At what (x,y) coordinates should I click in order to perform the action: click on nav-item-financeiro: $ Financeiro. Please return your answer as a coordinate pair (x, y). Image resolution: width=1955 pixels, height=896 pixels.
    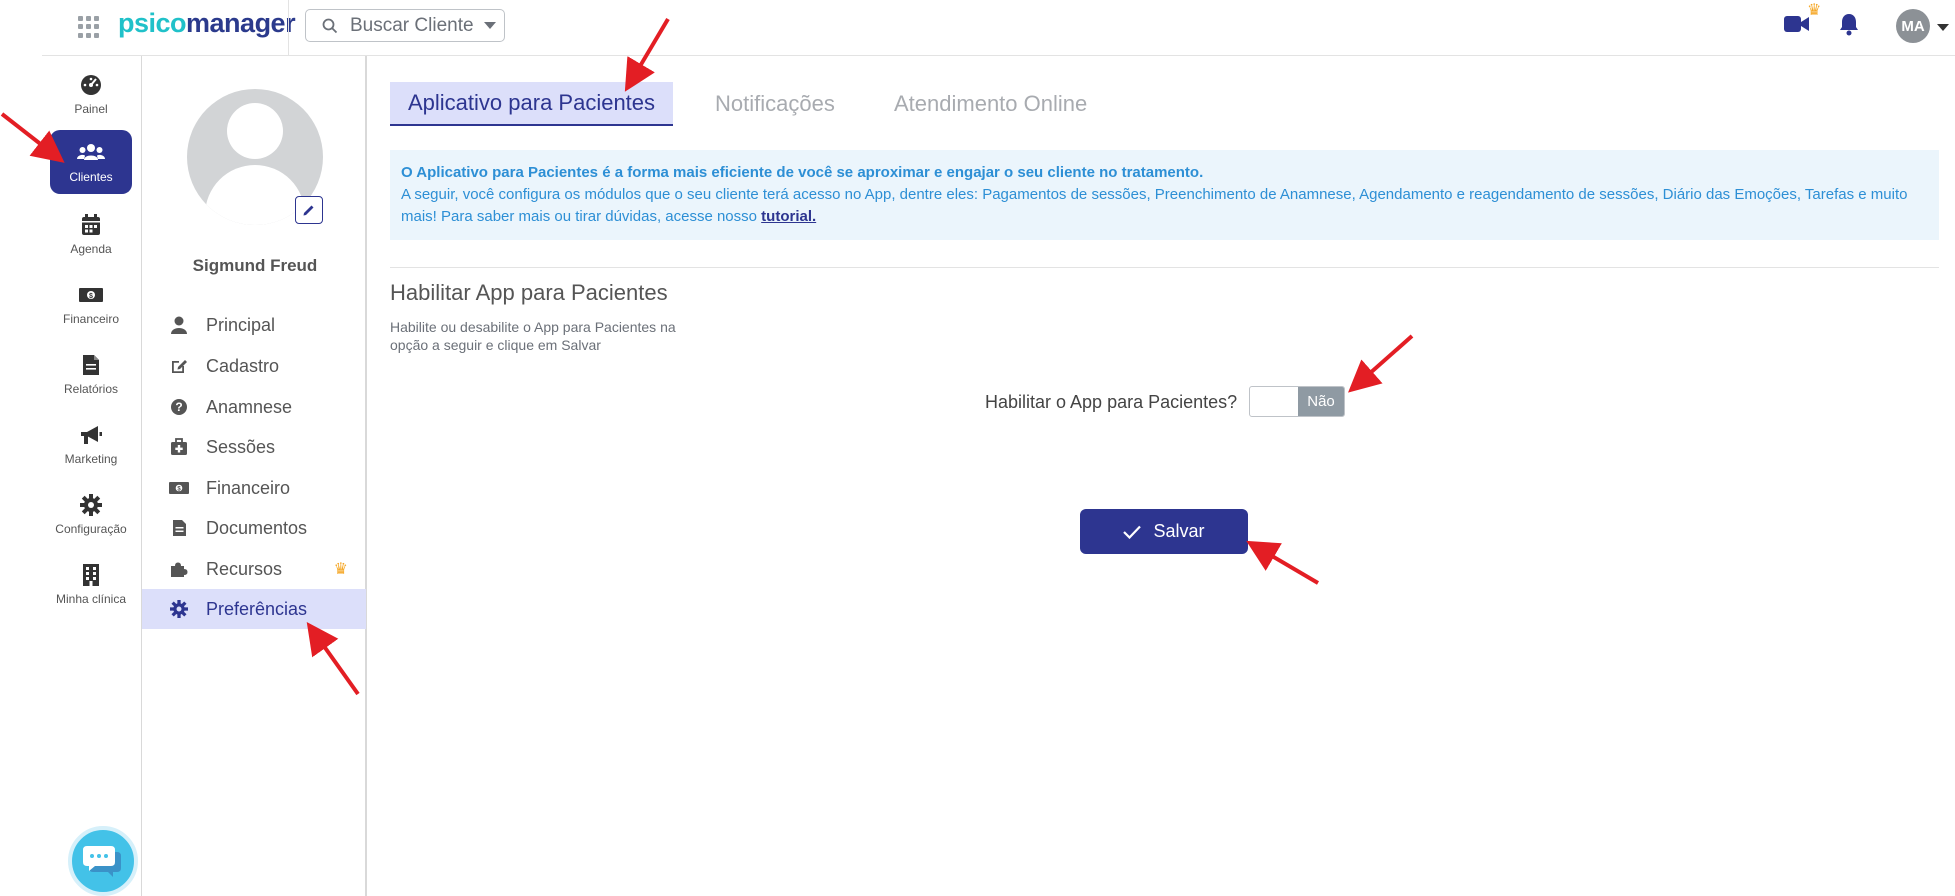
    Looking at the image, I should click on (91, 304).